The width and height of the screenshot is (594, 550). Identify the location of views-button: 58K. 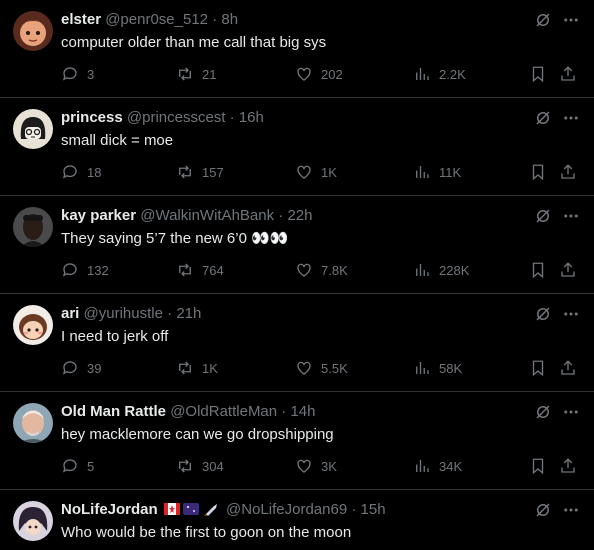
(437, 368).